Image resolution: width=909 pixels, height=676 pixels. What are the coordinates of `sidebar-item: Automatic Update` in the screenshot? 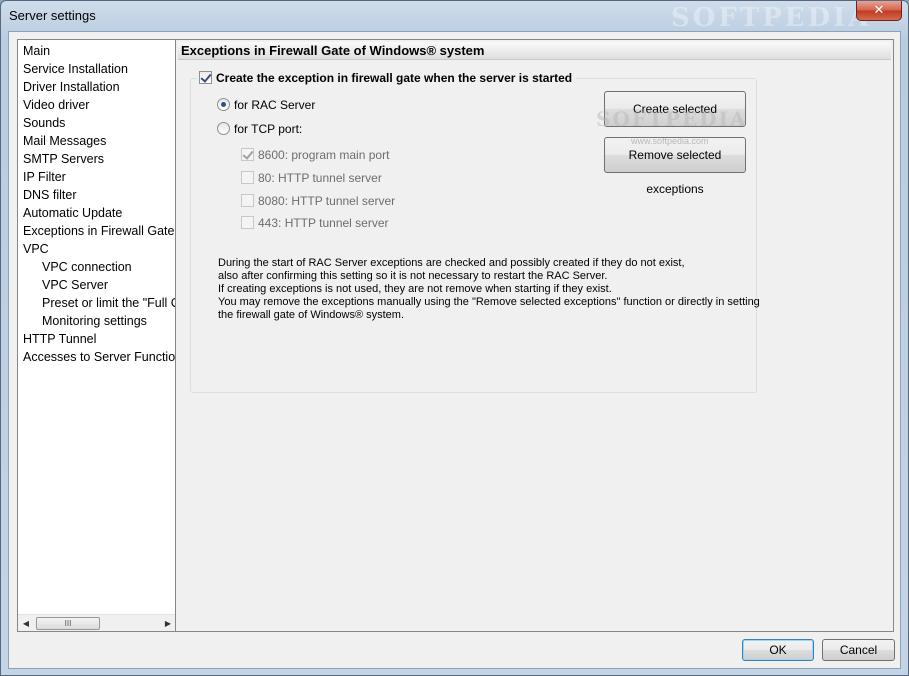 It's located at (97, 213).